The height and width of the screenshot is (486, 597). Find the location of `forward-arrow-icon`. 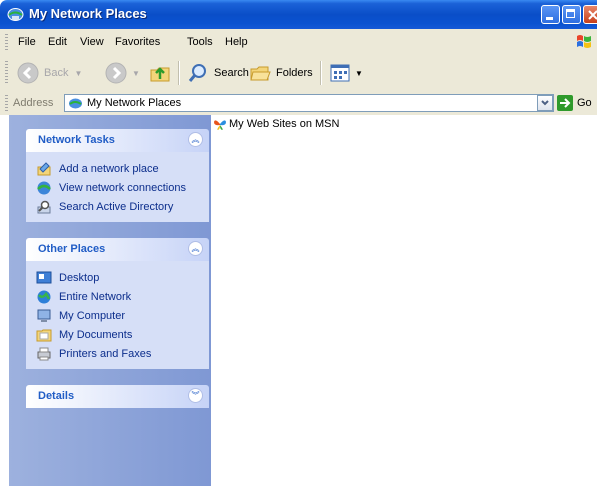

forward-arrow-icon is located at coordinates (116, 73).